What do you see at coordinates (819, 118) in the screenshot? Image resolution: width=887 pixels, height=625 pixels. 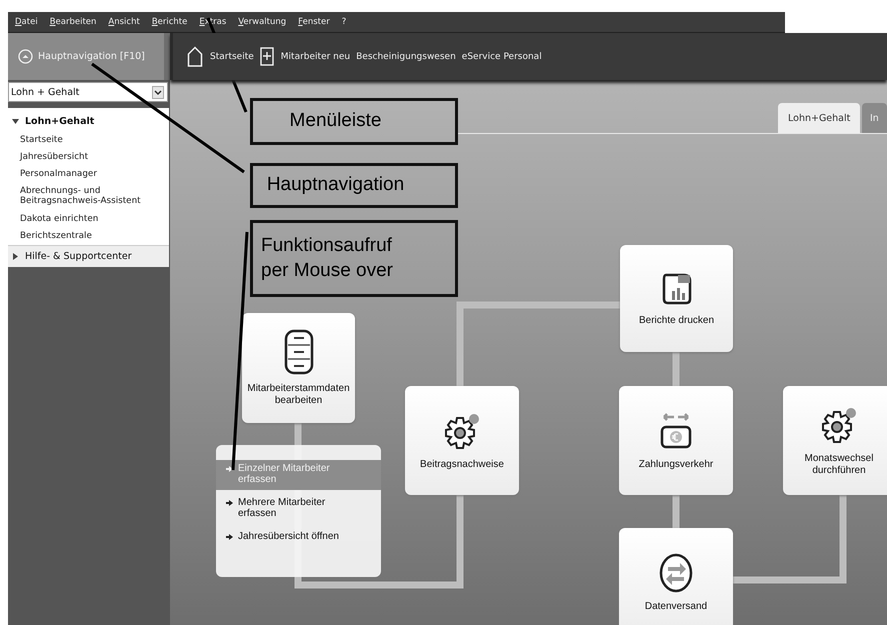 I see `tab: Lohn+Gehalt` at bounding box center [819, 118].